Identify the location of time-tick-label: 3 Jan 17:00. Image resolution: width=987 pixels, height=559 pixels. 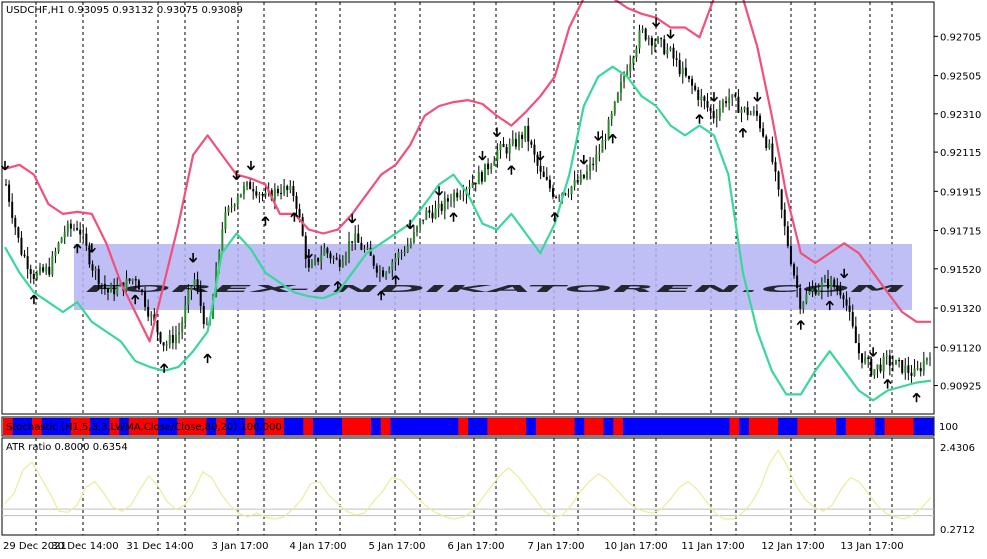
(240, 546).